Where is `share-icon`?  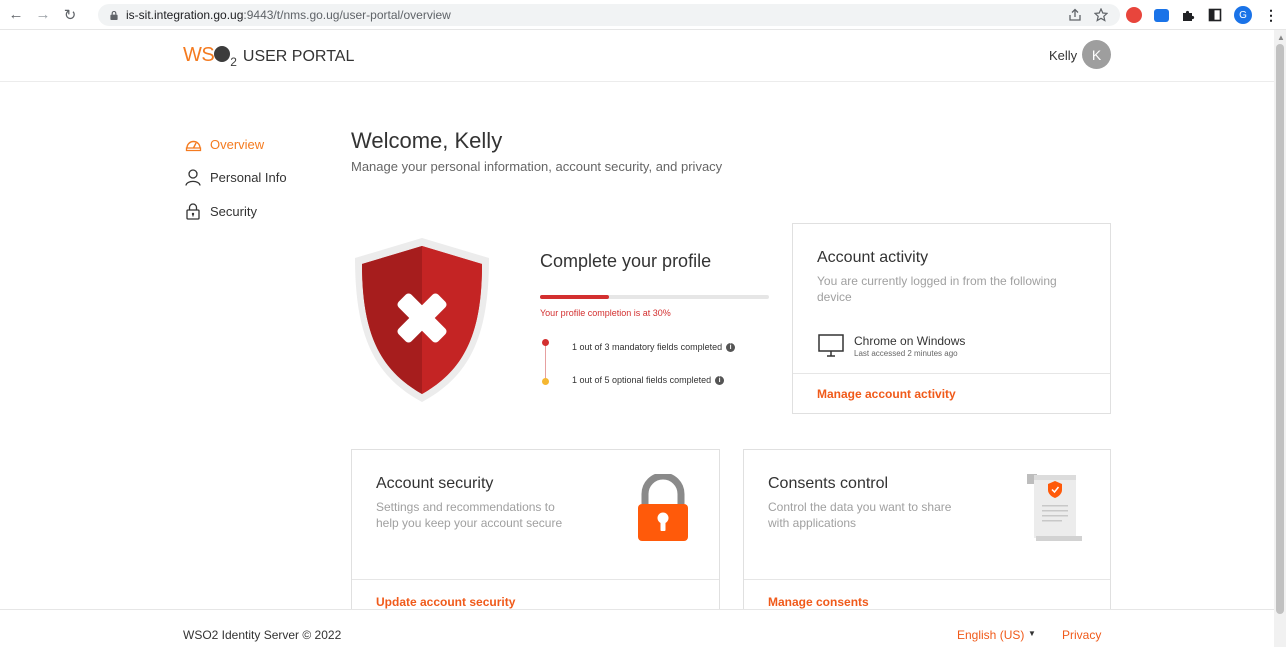
share-icon is located at coordinates (1075, 15).